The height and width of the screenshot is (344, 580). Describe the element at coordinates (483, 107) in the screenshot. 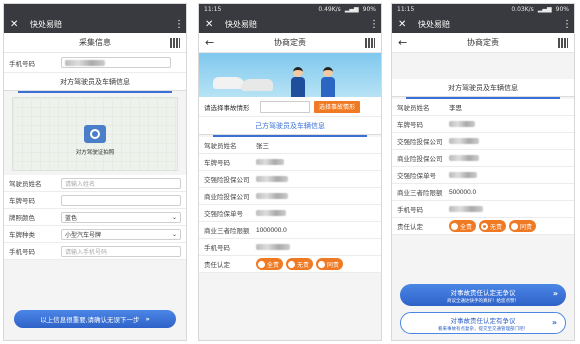

I see `info-row: 驾驶员姓名 李思` at that location.